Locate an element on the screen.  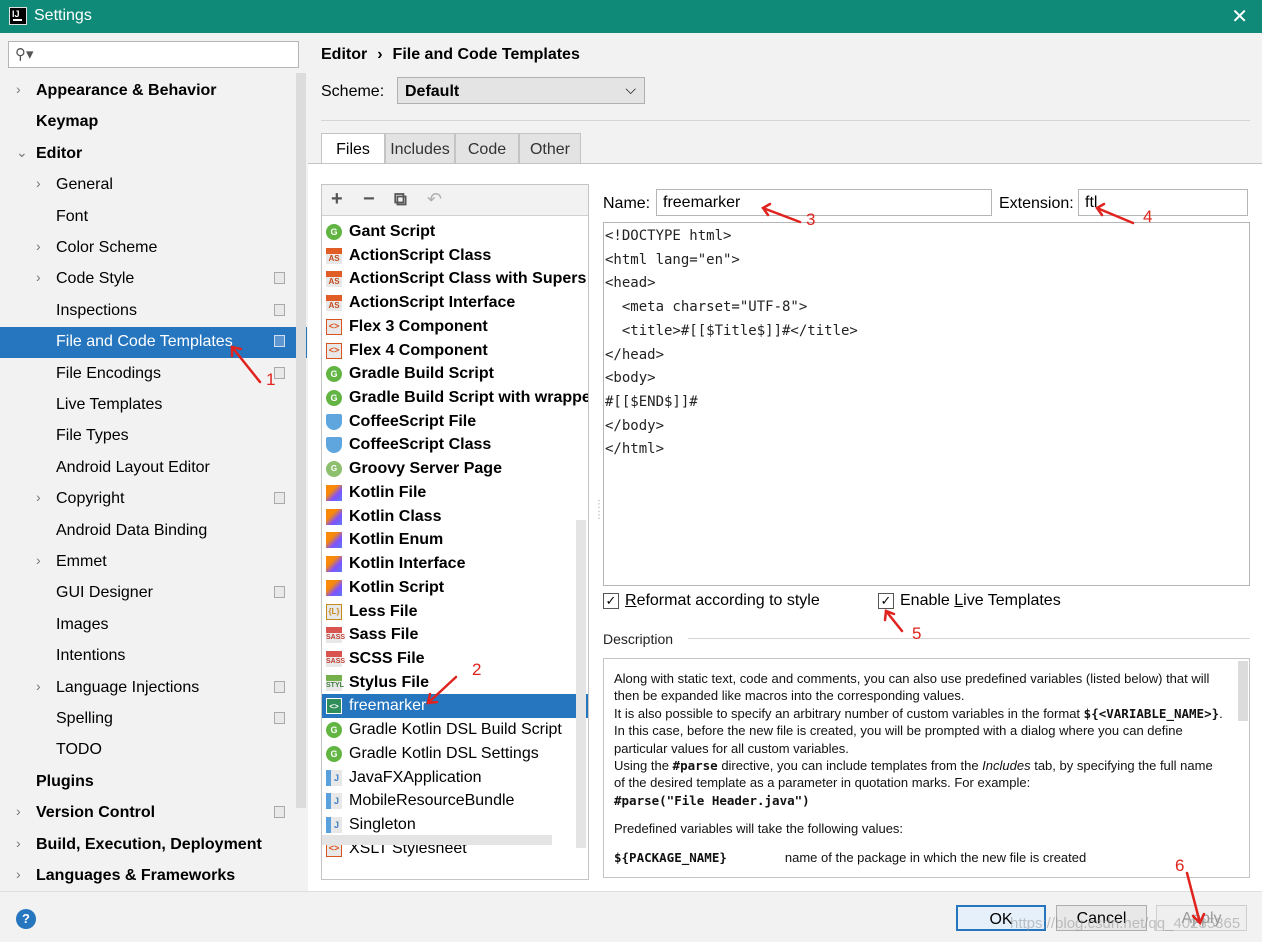
sidebar-item: Live Templates is located at coordinates (153, 405).